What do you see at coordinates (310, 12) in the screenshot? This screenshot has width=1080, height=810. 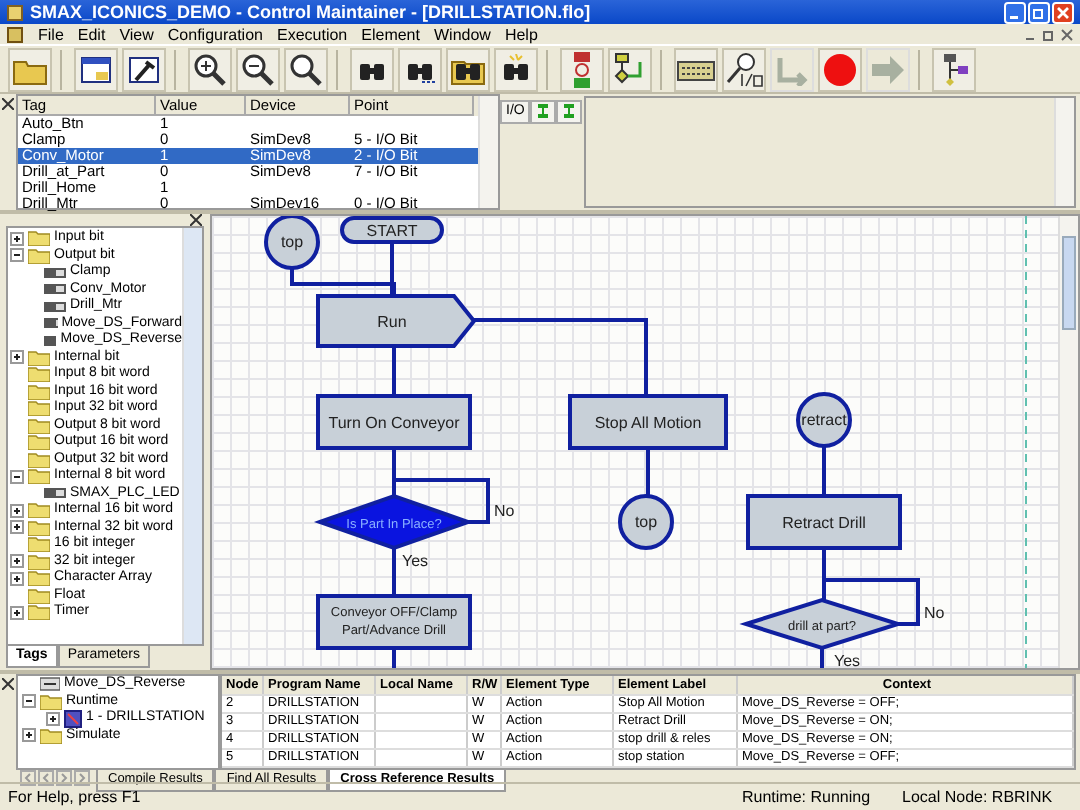 I see `window-title: SMAX_ICONICS_DEMO - Control Maintainer - [DRILLSTATION.flo]` at bounding box center [310, 12].